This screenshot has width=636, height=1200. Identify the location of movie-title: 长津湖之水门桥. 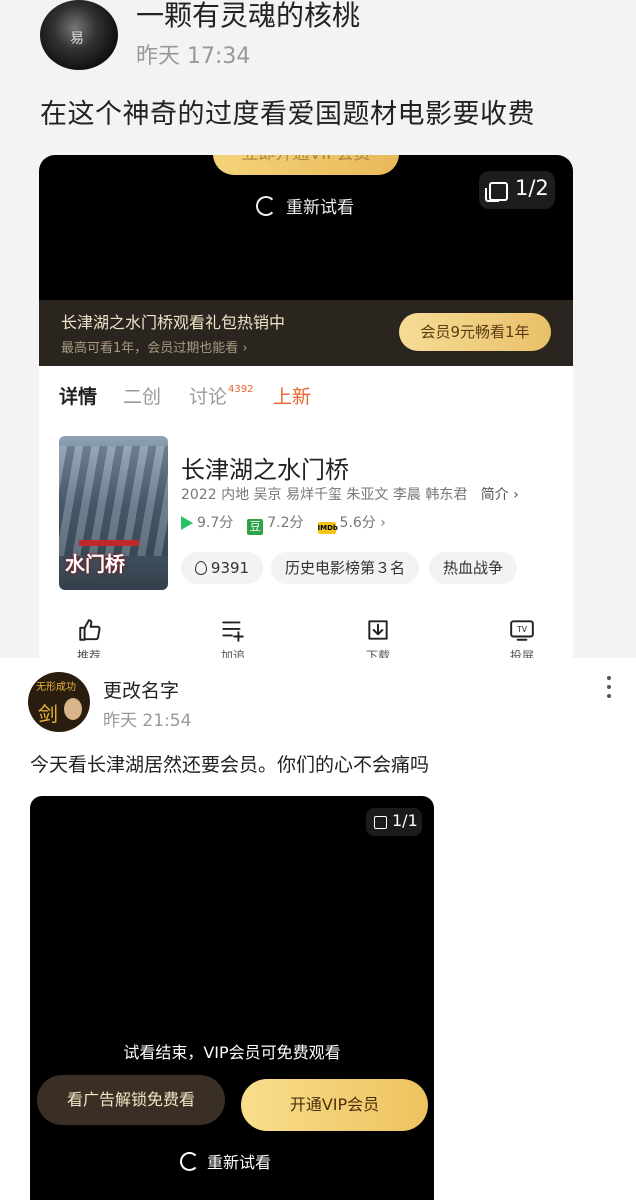
(265, 467).